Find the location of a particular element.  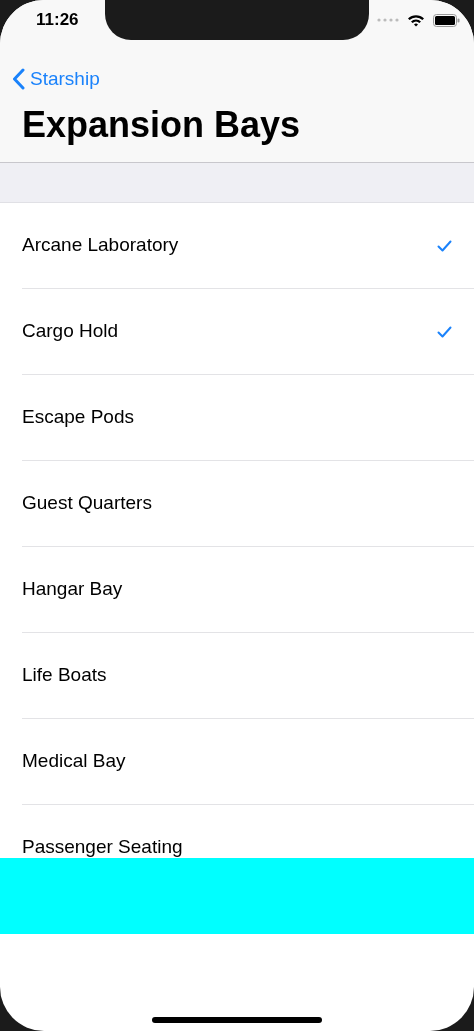

page-title: Expansion Bays is located at coordinates (162, 125).